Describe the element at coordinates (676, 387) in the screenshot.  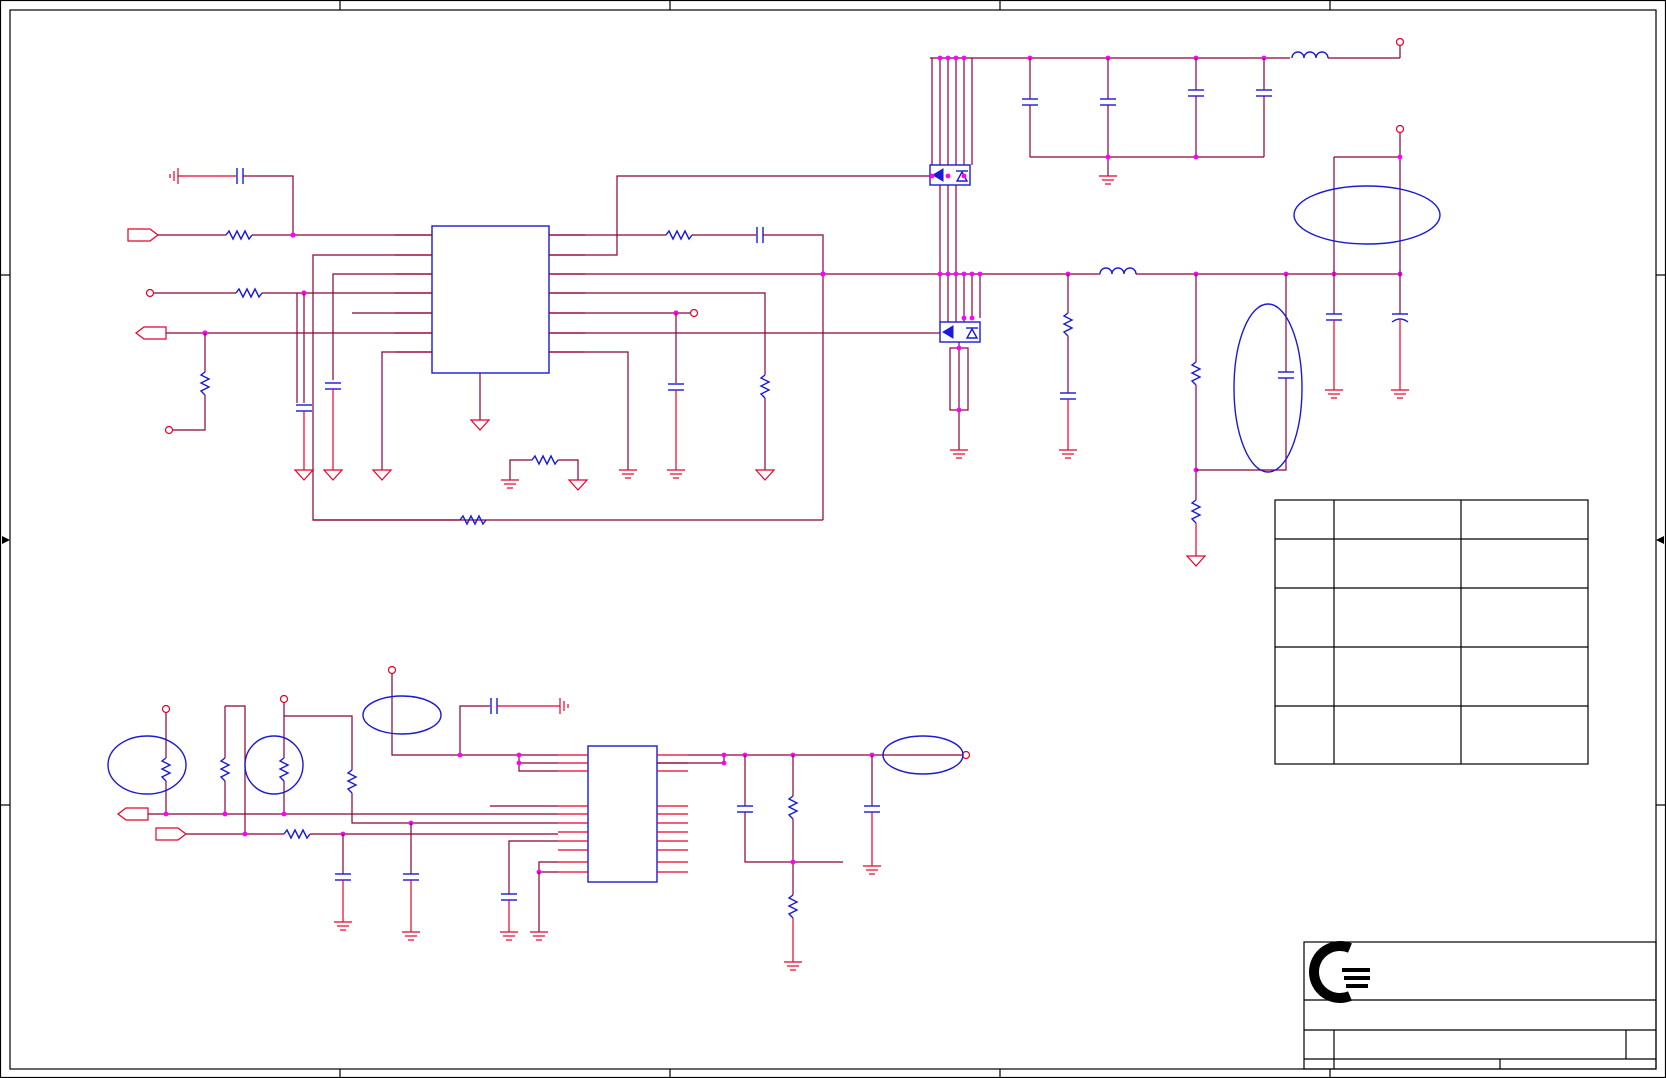
I see `capacitor-c4` at that location.